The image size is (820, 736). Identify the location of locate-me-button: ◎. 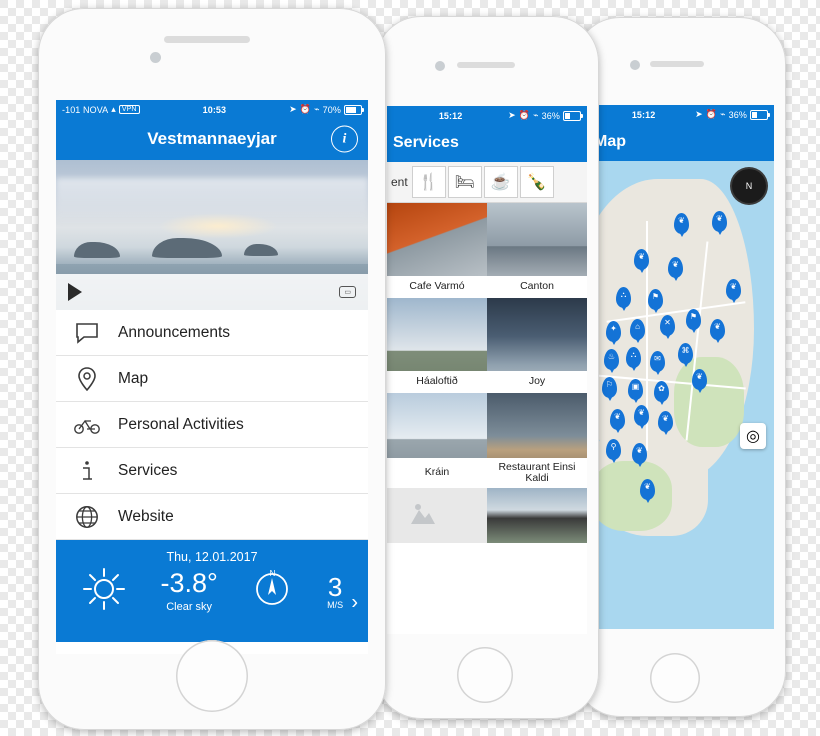
(753, 436).